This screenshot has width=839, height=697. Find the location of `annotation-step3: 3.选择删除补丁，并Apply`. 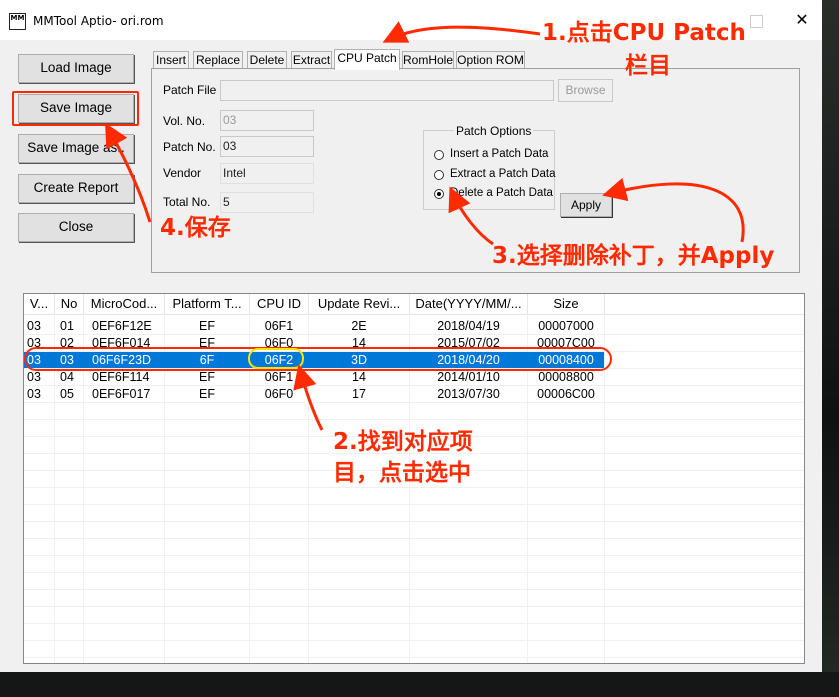

annotation-step3: 3.选择删除补丁，并Apply is located at coordinates (633, 256).